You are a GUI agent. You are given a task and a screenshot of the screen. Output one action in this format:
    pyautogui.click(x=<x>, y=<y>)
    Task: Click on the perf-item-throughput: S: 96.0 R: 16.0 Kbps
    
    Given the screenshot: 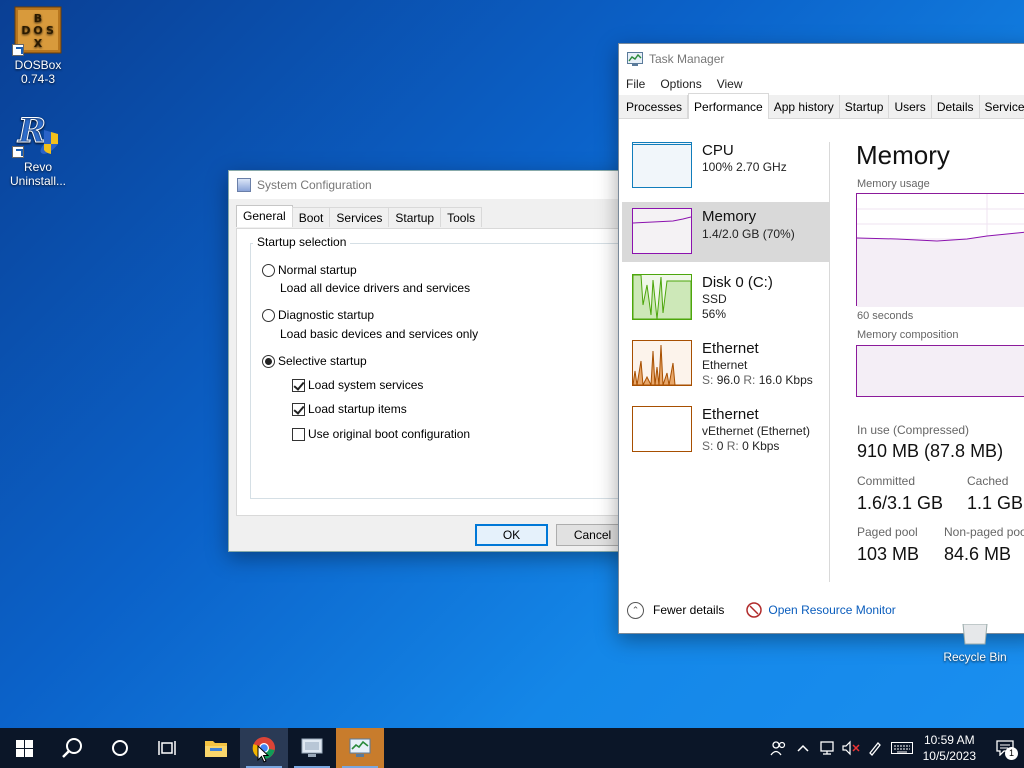 What is the action you would take?
    pyautogui.click(x=757, y=380)
    